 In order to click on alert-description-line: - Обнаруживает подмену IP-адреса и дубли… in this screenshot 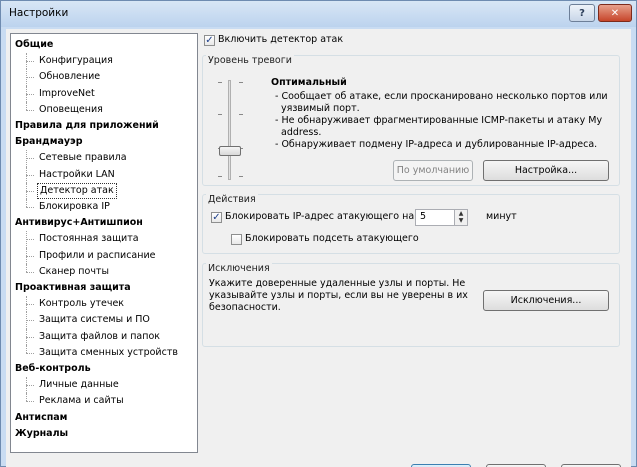, I will do `click(436, 144)`.